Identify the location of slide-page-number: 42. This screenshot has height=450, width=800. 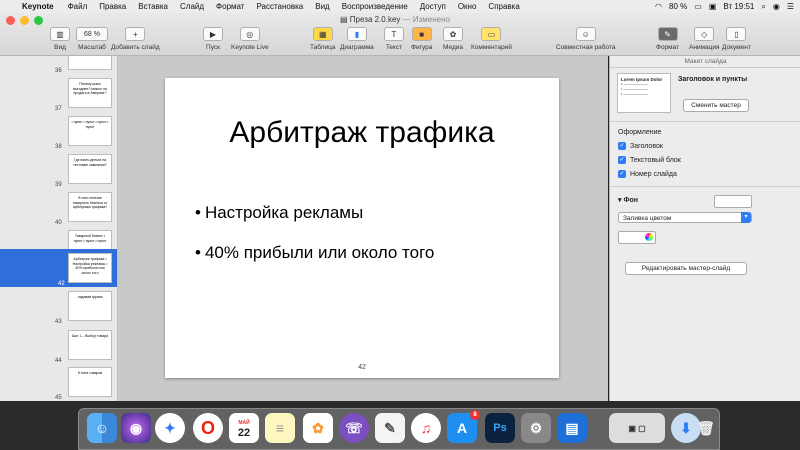
(362, 367).